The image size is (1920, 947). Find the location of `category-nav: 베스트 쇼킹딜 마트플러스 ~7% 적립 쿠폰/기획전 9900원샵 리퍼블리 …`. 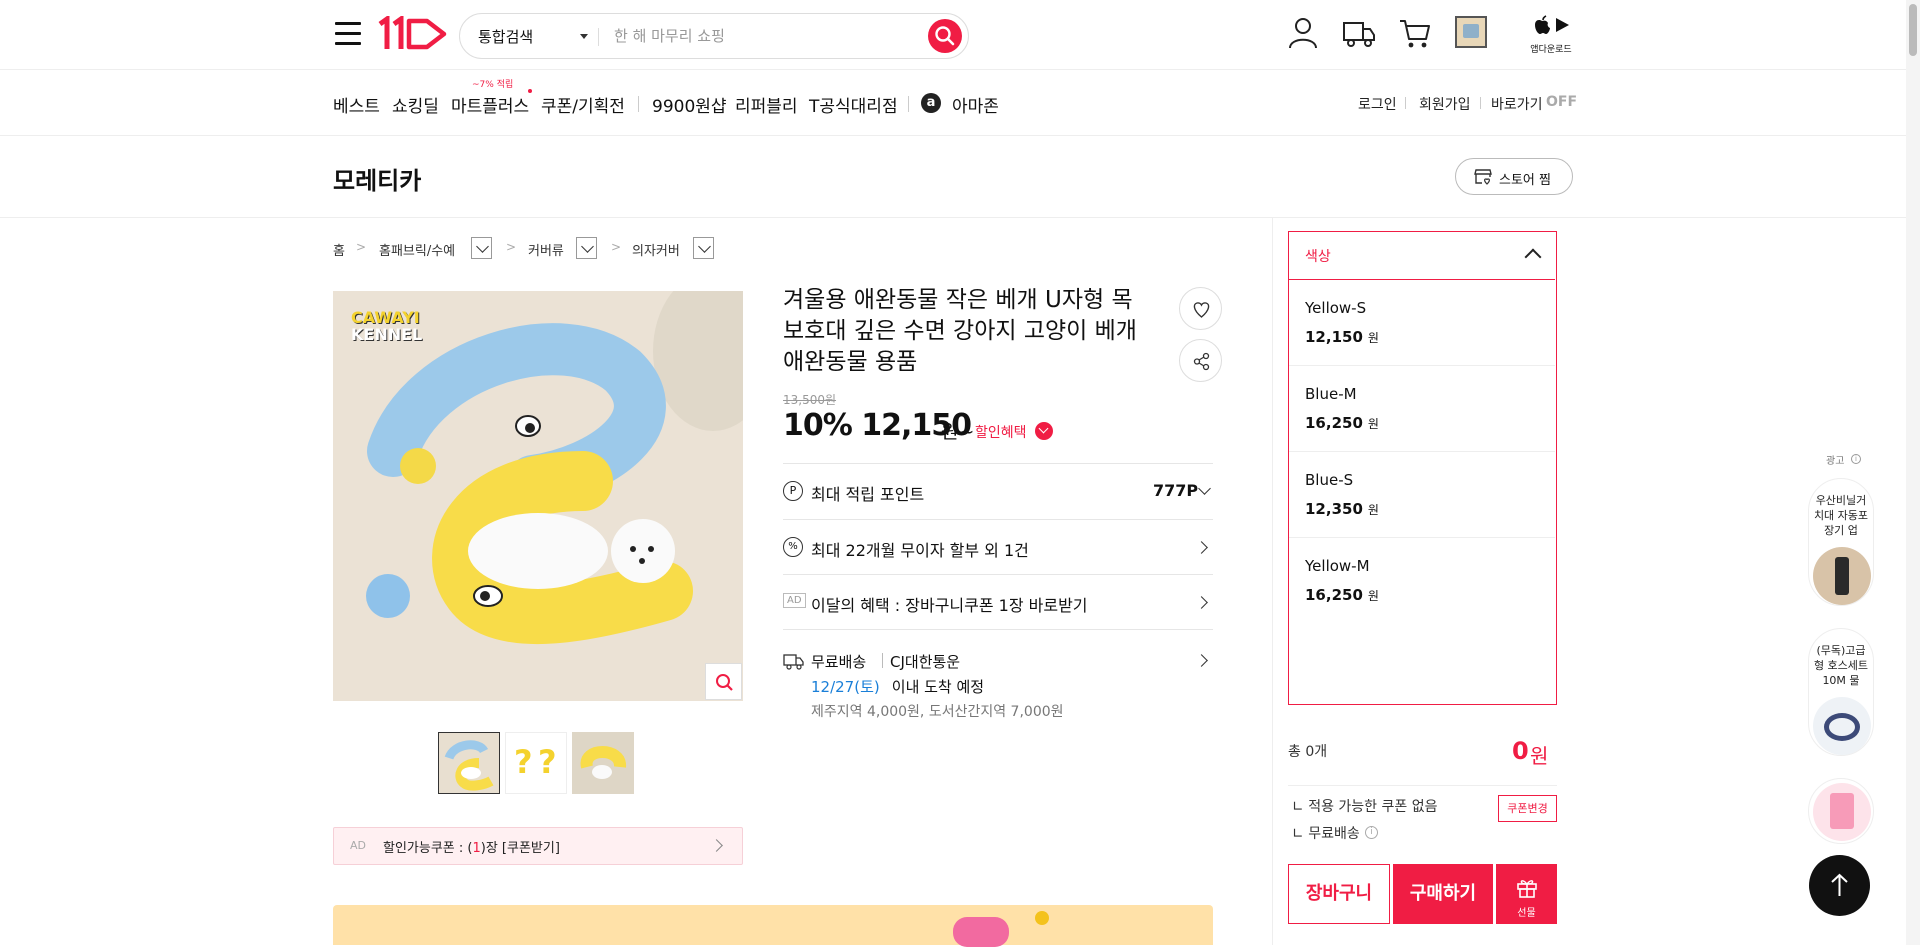

category-nav: 베스트 쇼킹딜 마트플러스 ~7% 적립 쿠폰/기획전 9900원샵 리퍼블리 … is located at coordinates (960, 103).